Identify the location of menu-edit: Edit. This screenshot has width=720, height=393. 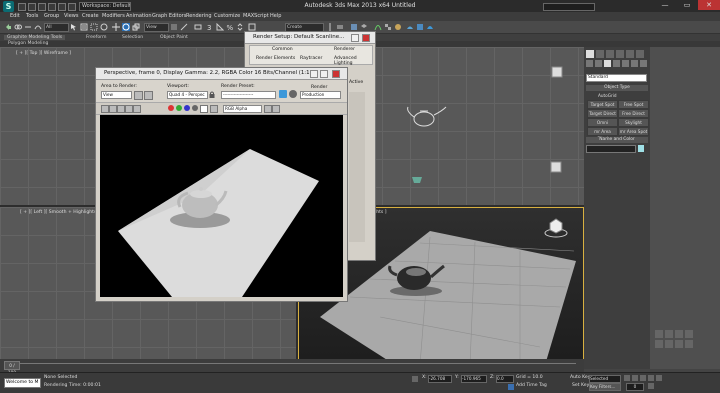
(15, 16).